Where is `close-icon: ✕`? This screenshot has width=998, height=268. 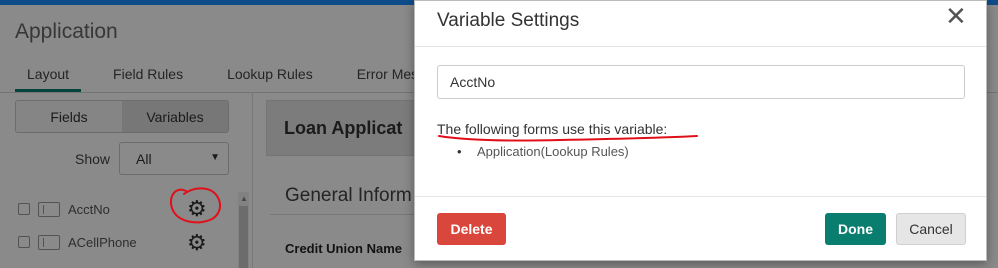
close-icon: ✕ is located at coordinates (956, 16).